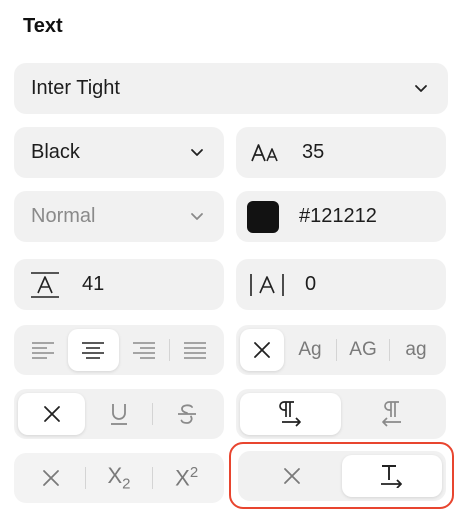  Describe the element at coordinates (75, 88) in the screenshot. I see `font-family-value: Inter Tight` at that location.